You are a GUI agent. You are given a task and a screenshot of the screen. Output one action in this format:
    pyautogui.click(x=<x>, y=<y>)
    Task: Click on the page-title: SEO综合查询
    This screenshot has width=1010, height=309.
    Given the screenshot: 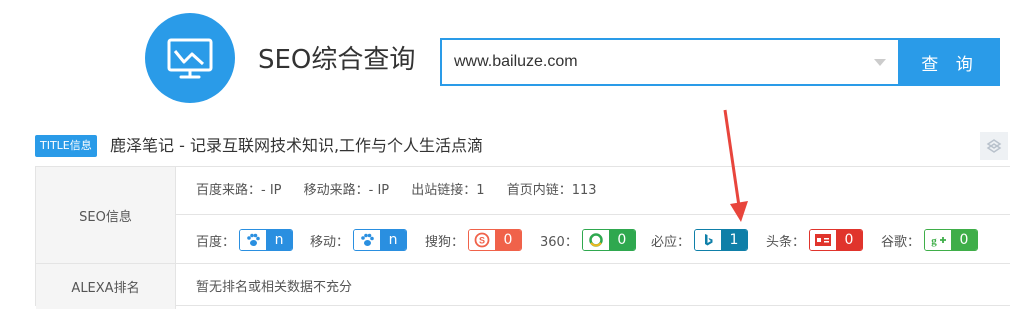 What is the action you would take?
    pyautogui.click(x=337, y=60)
    